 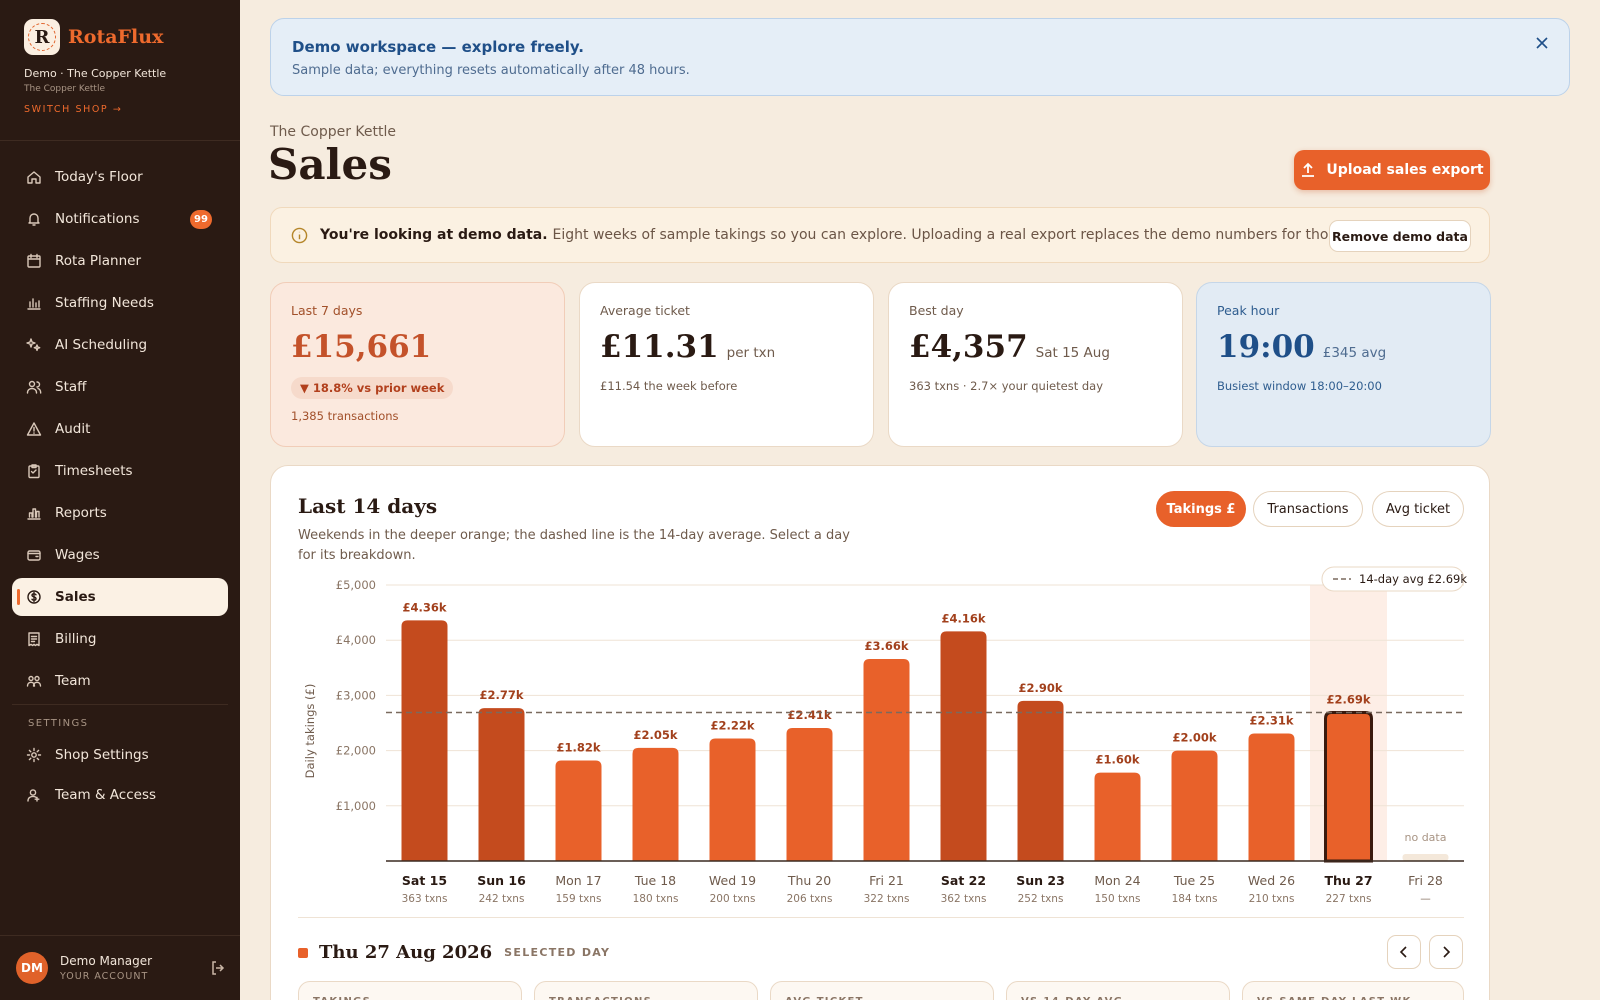 I want to click on kpi-unit: per txn, so click(x=751, y=353).